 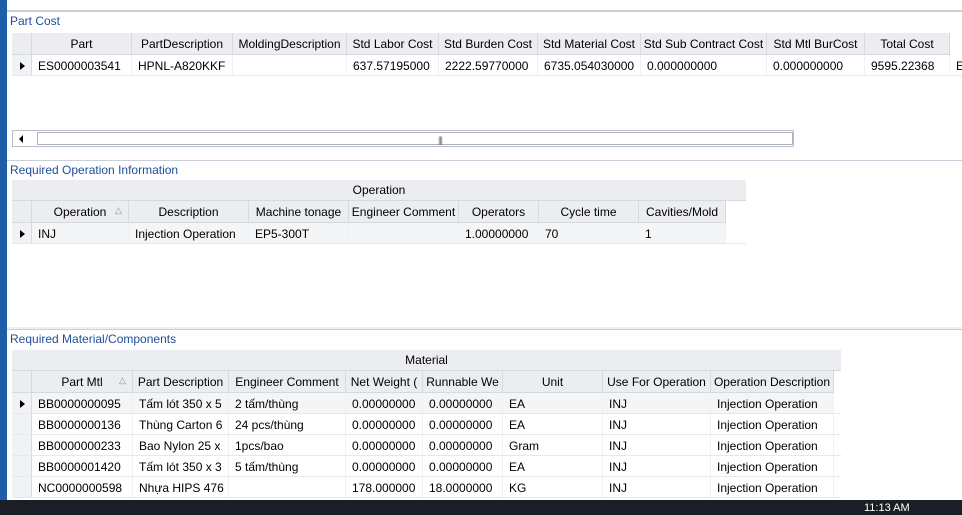 I want to click on table-cell: E/, so click(x=956, y=65).